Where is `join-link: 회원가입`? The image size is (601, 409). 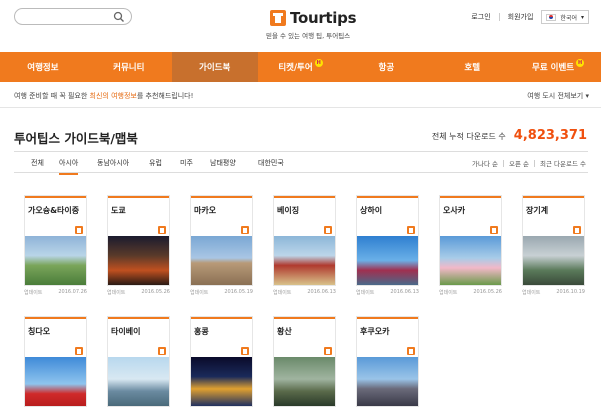
join-link: 회원가입 is located at coordinates (521, 17).